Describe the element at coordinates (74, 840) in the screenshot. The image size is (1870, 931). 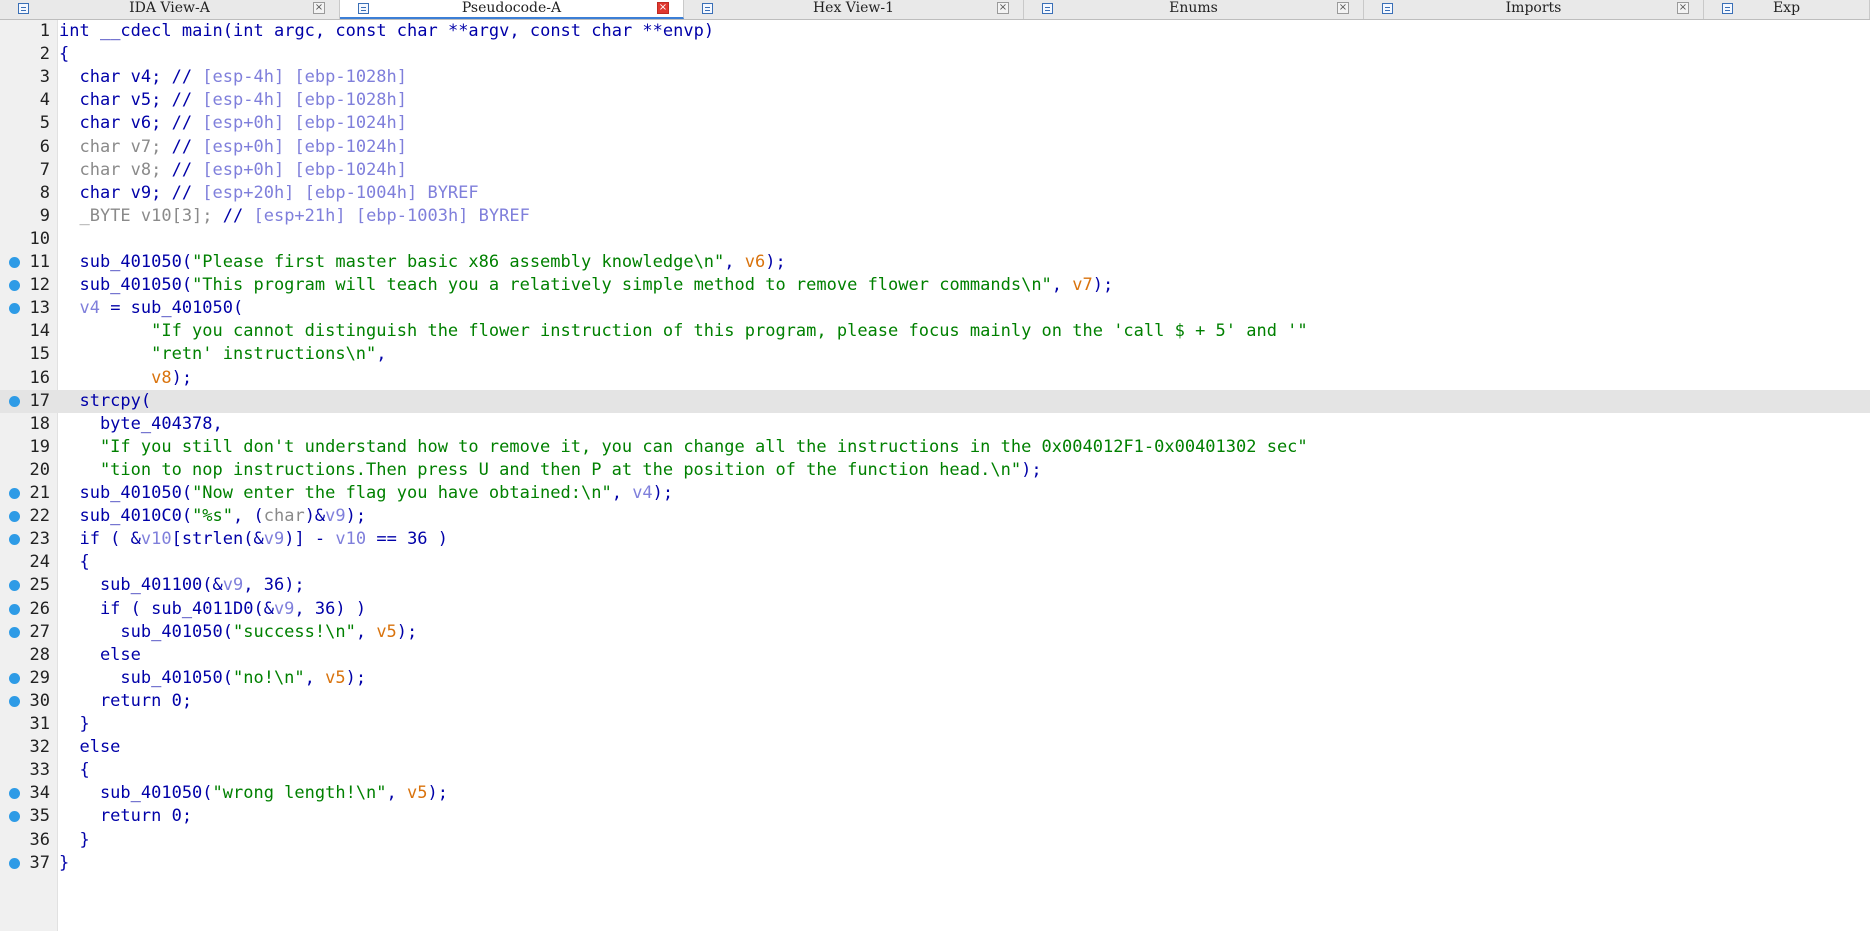
I see `code-text: }` at that location.